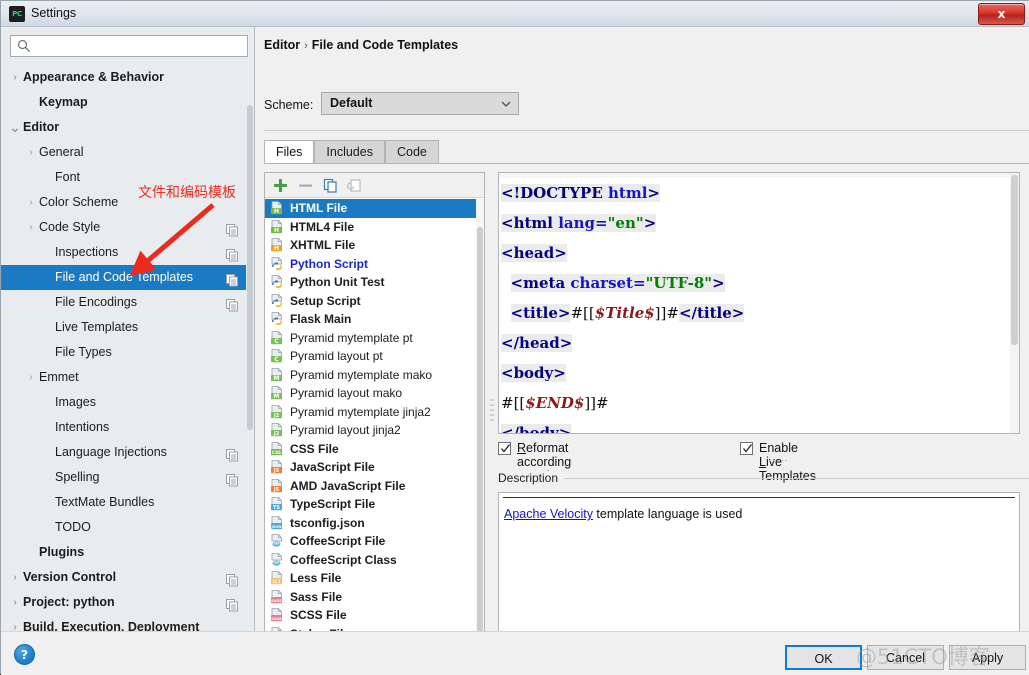 The height and width of the screenshot is (675, 1029). What do you see at coordinates (330, 185) in the screenshot?
I see `copy-template-button` at bounding box center [330, 185].